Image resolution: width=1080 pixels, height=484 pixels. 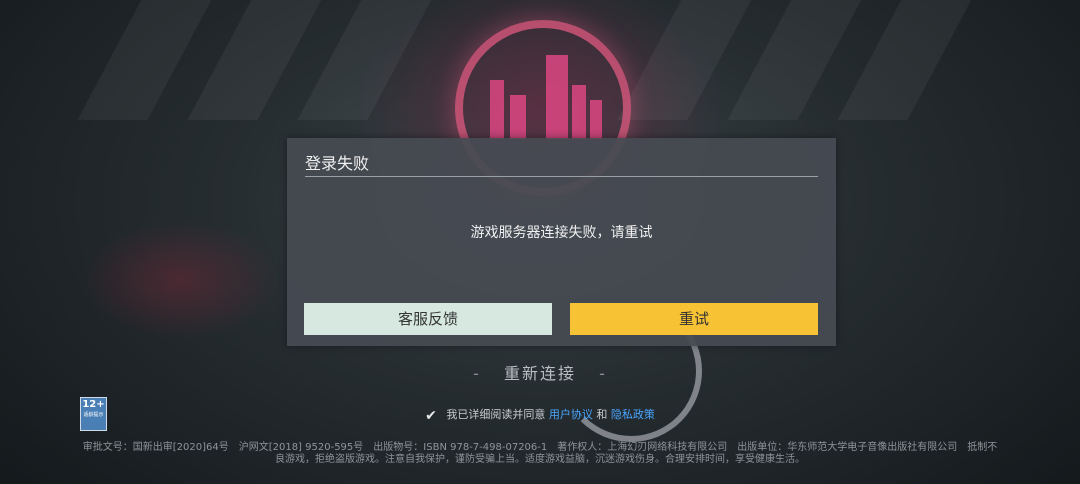 What do you see at coordinates (633, 414) in the screenshot?
I see `privacy-policy-link: 隐私政策` at bounding box center [633, 414].